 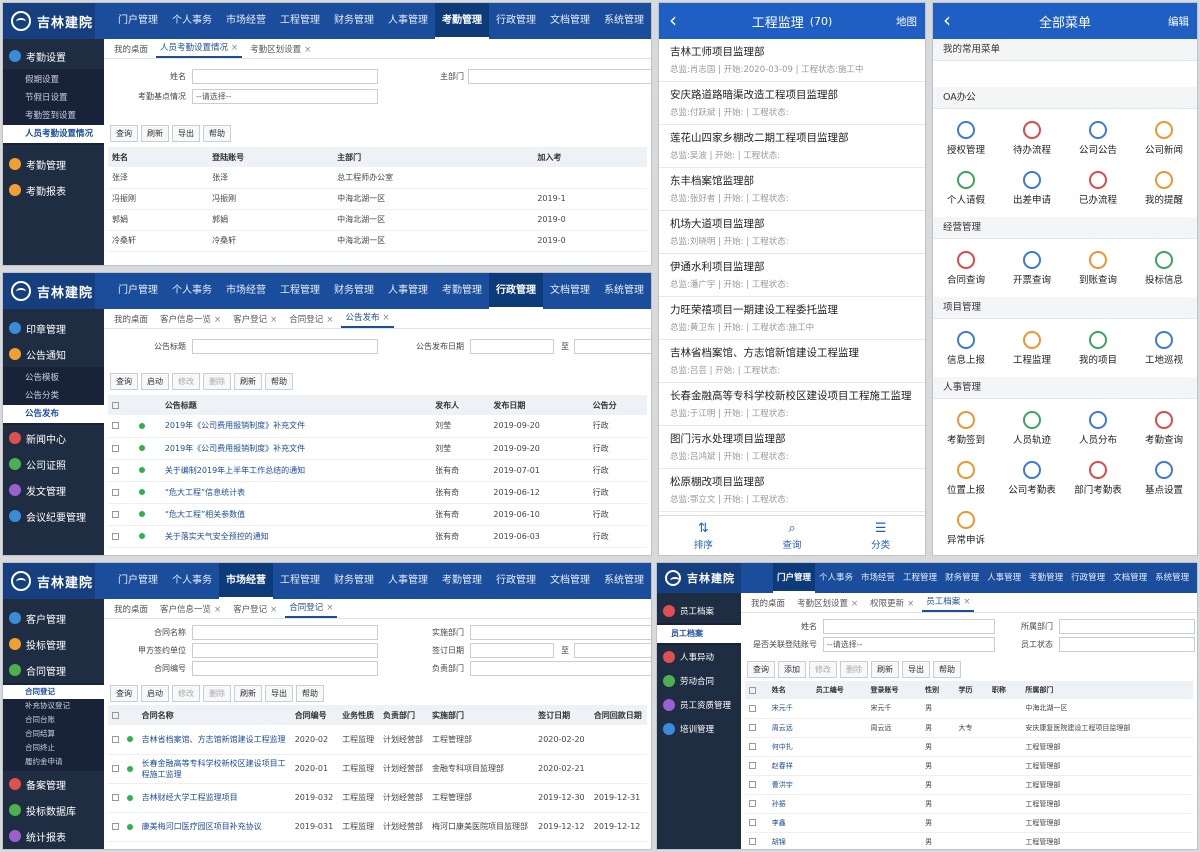 What do you see at coordinates (969, 840) in the screenshot?
I see `table-row: 胡锦 男 工程管理部` at bounding box center [969, 840].